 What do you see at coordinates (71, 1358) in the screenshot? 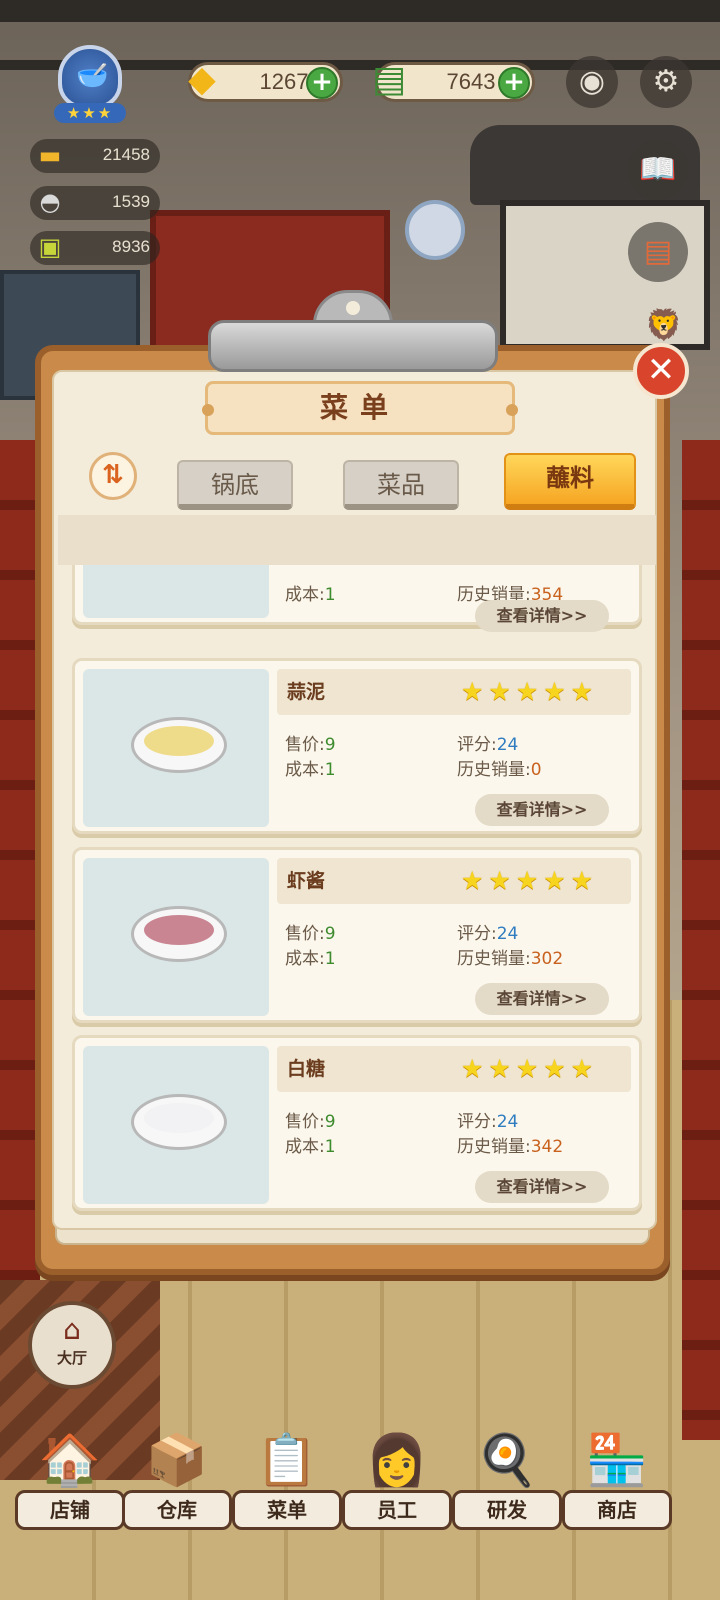
I see `hall-label: 大厅` at bounding box center [71, 1358].